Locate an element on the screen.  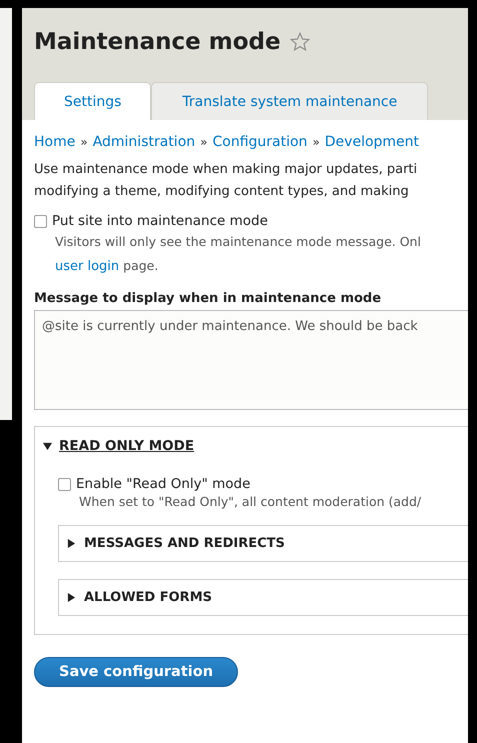
description-text: page. is located at coordinates (140, 265).